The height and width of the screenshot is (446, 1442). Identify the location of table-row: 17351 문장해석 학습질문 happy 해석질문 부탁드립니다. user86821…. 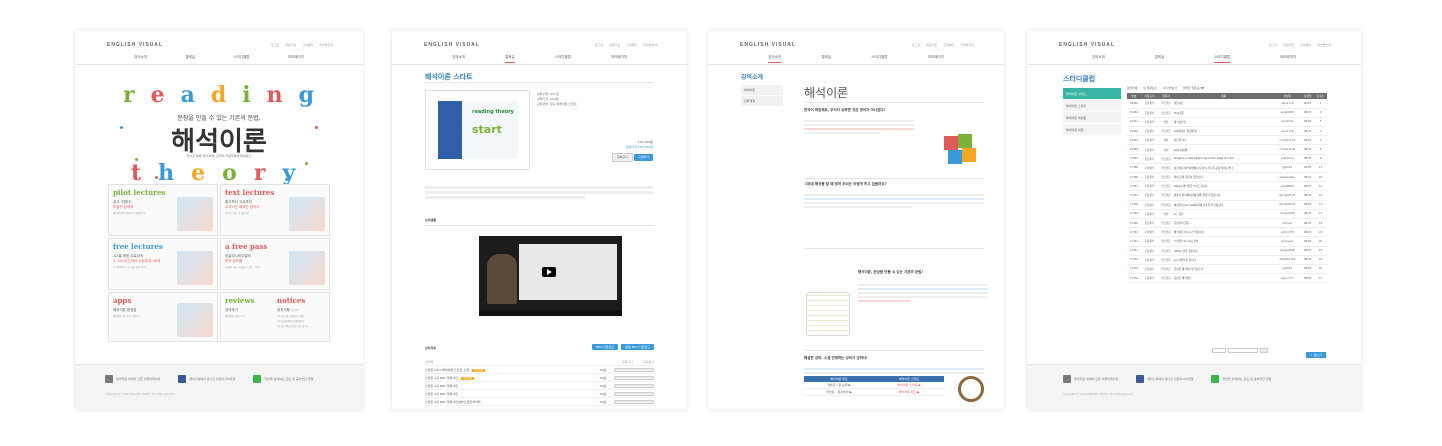
(1227, 186).